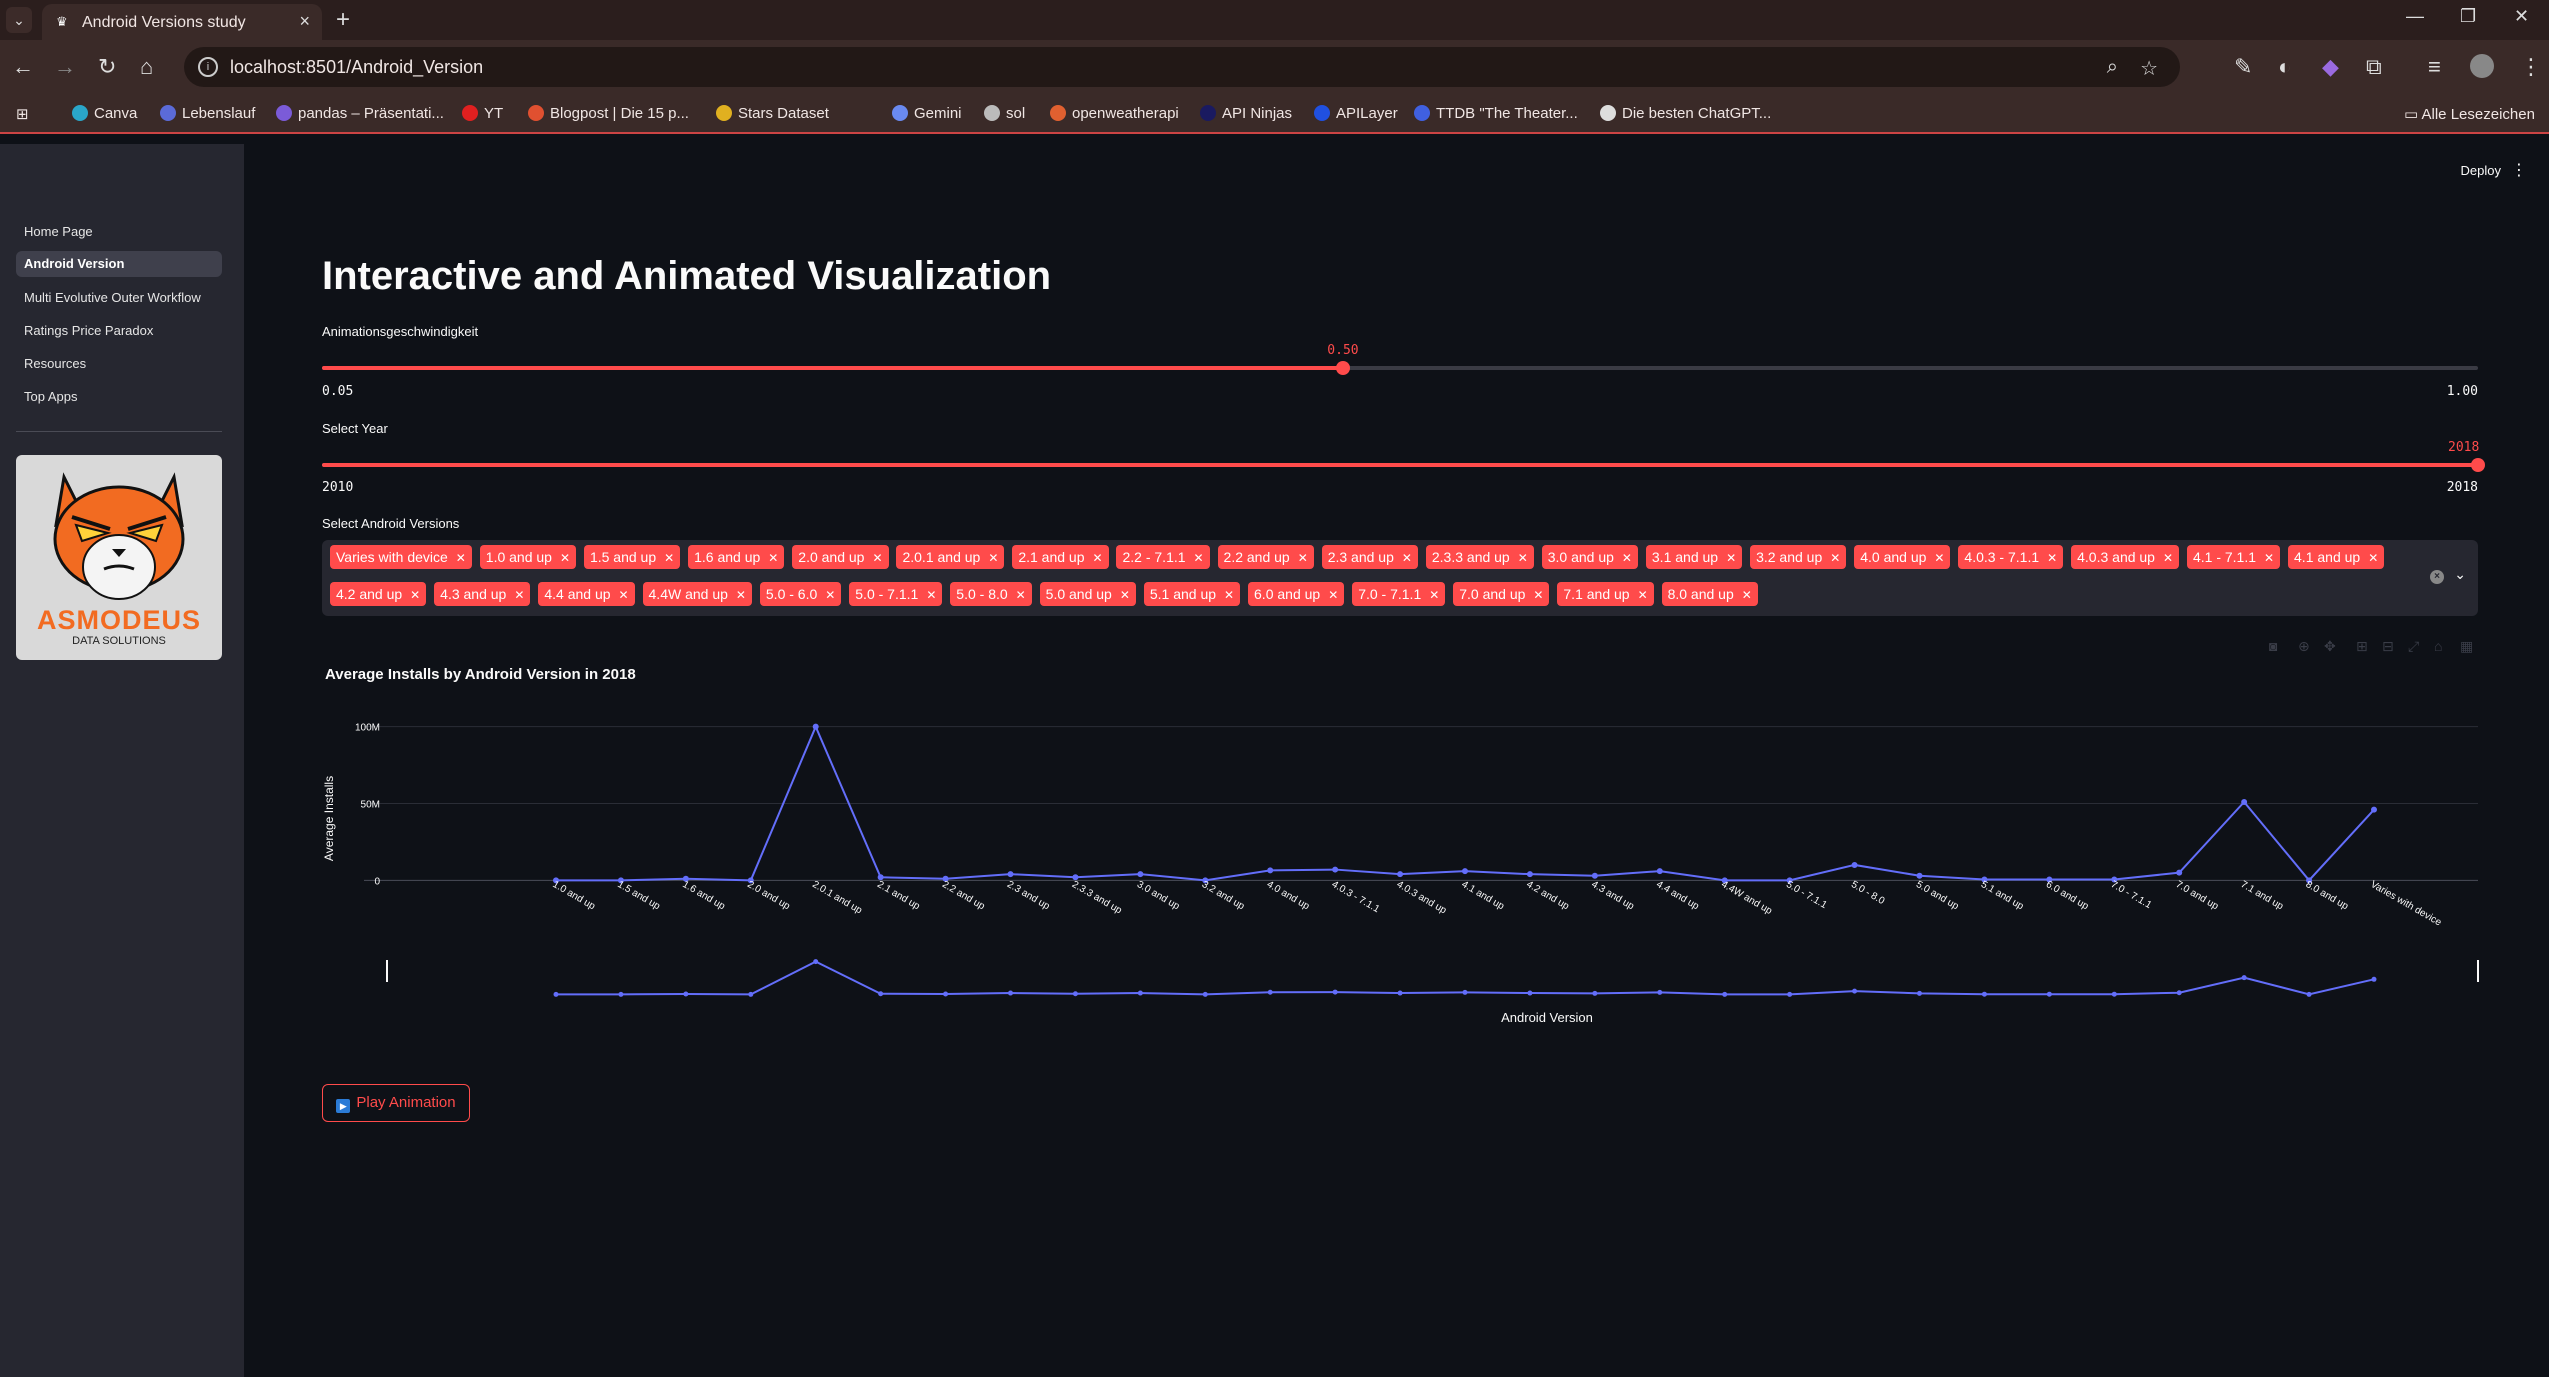  I want to click on streamlit-favicon-icon: ♛, so click(62, 21).